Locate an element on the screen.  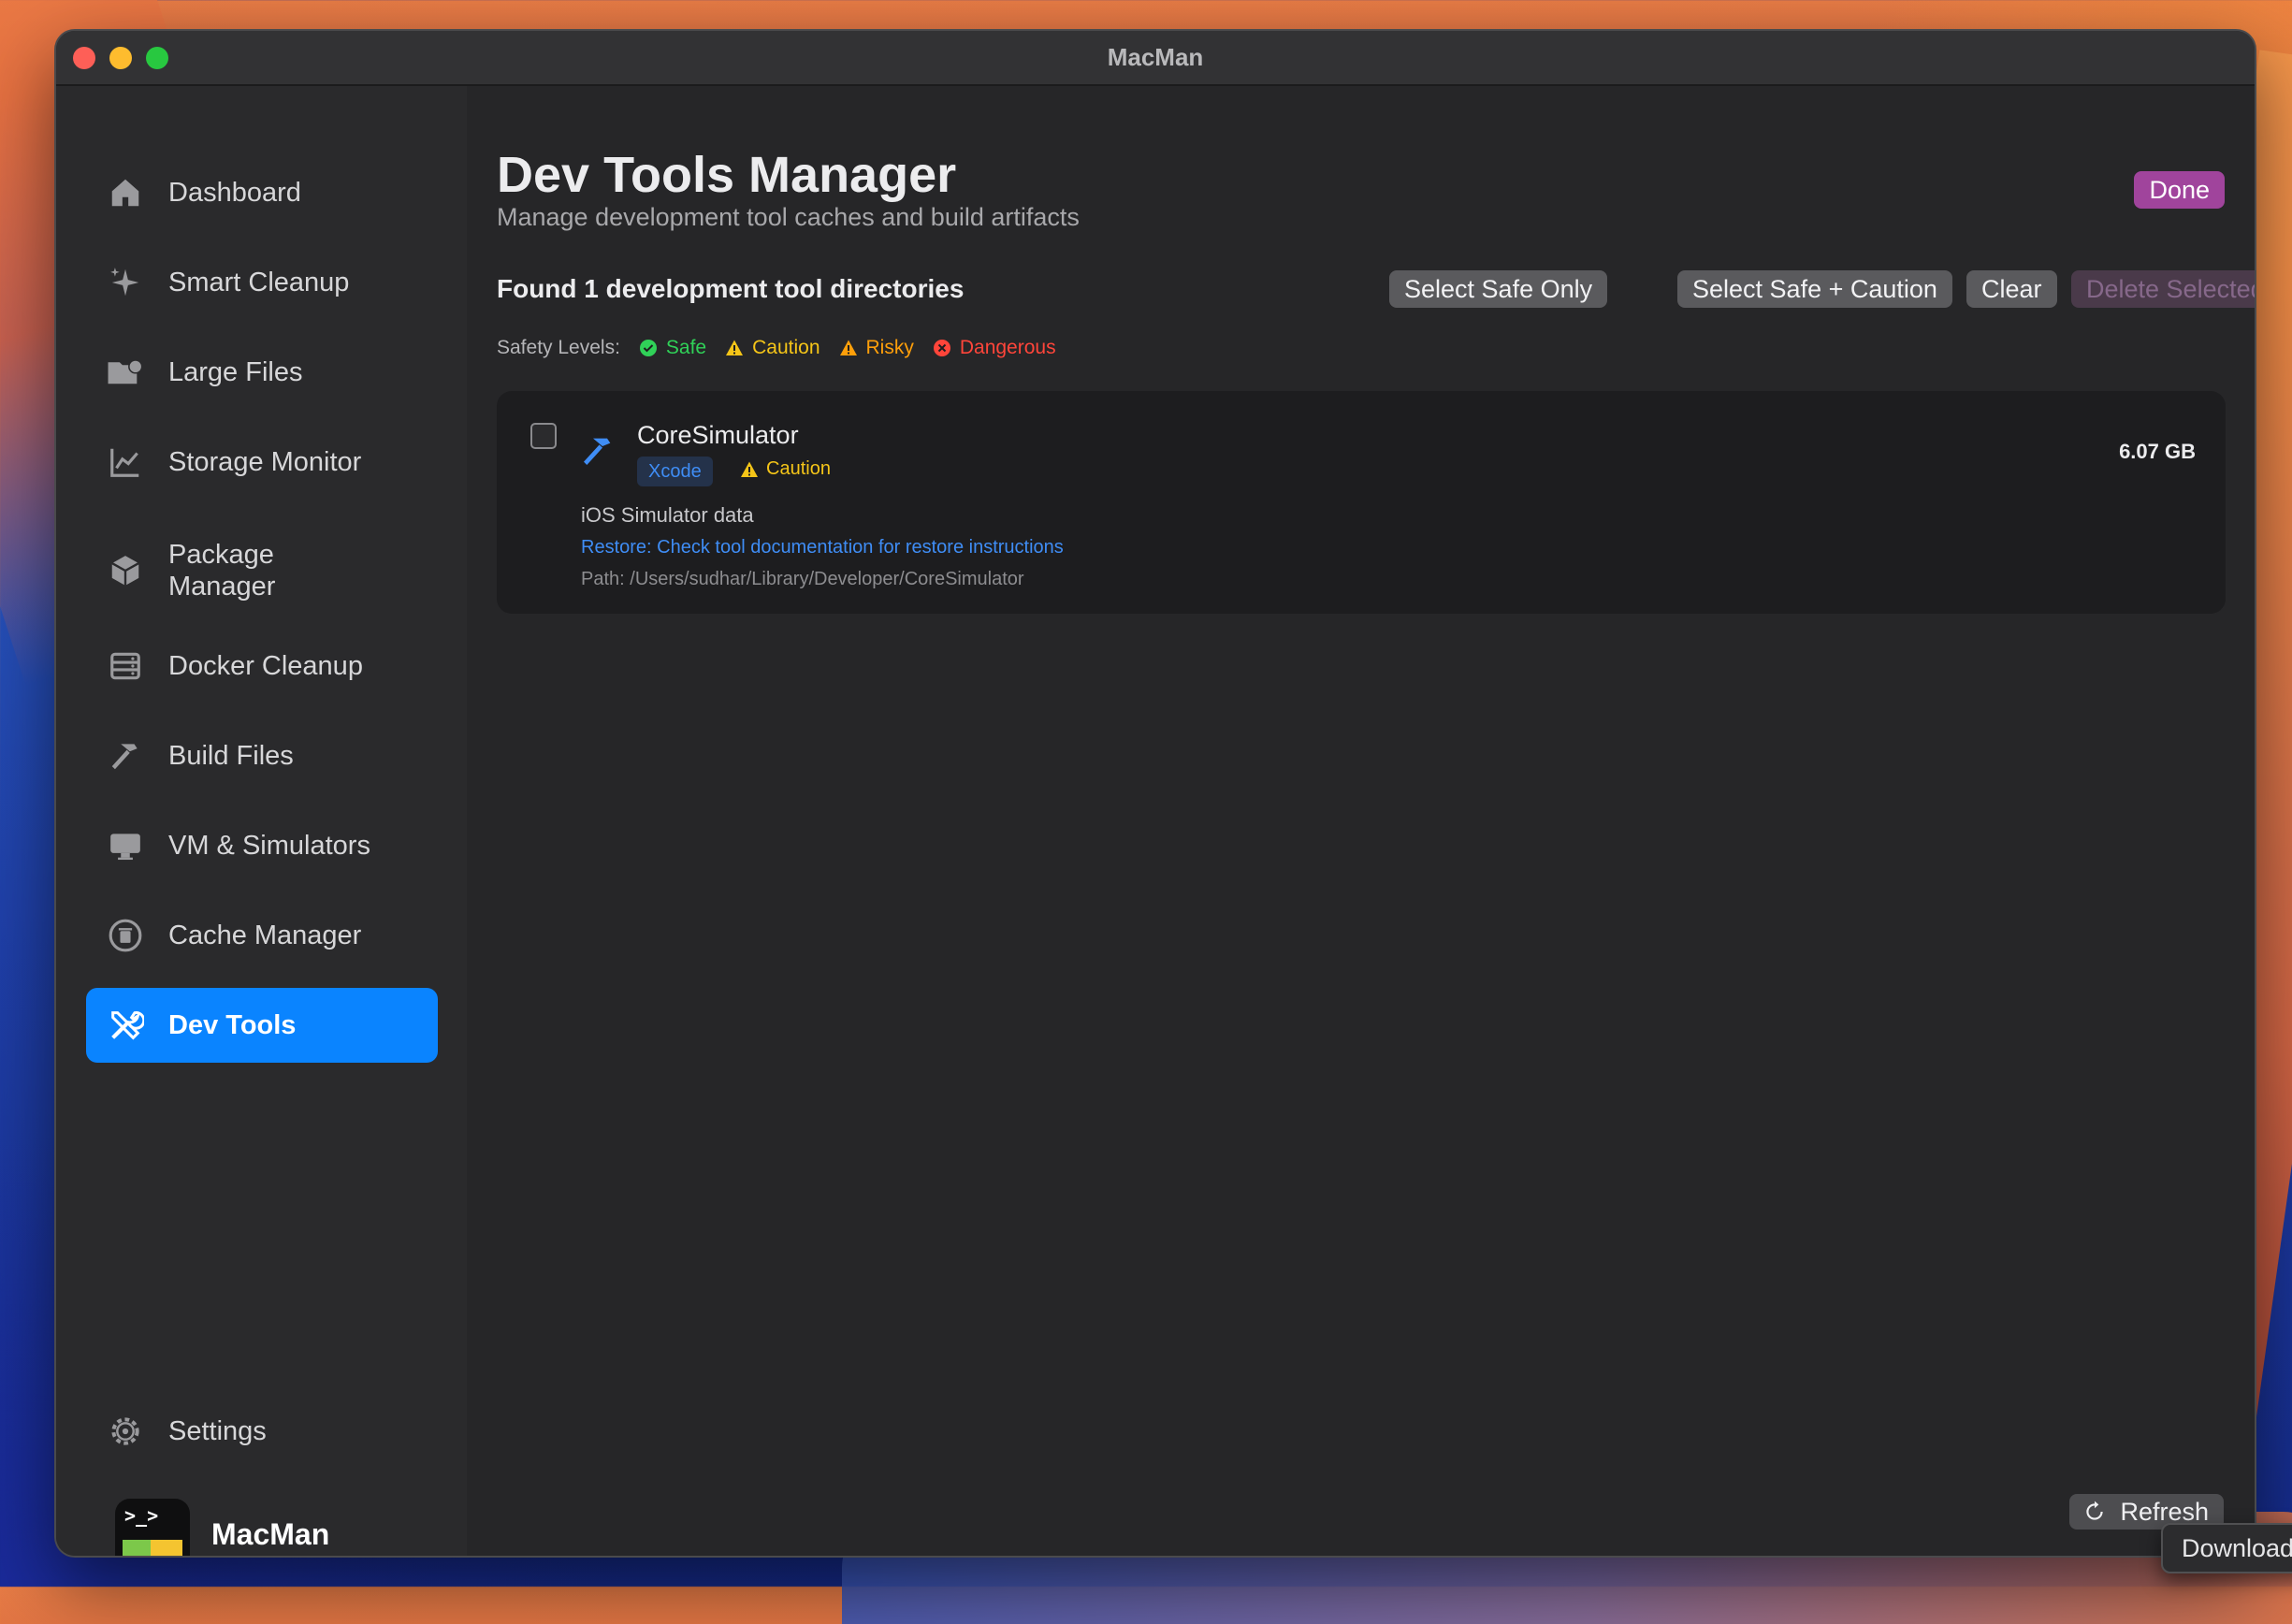
select-safe-caution-button: Select Safe + Caution is located at coordinates (1814, 289).